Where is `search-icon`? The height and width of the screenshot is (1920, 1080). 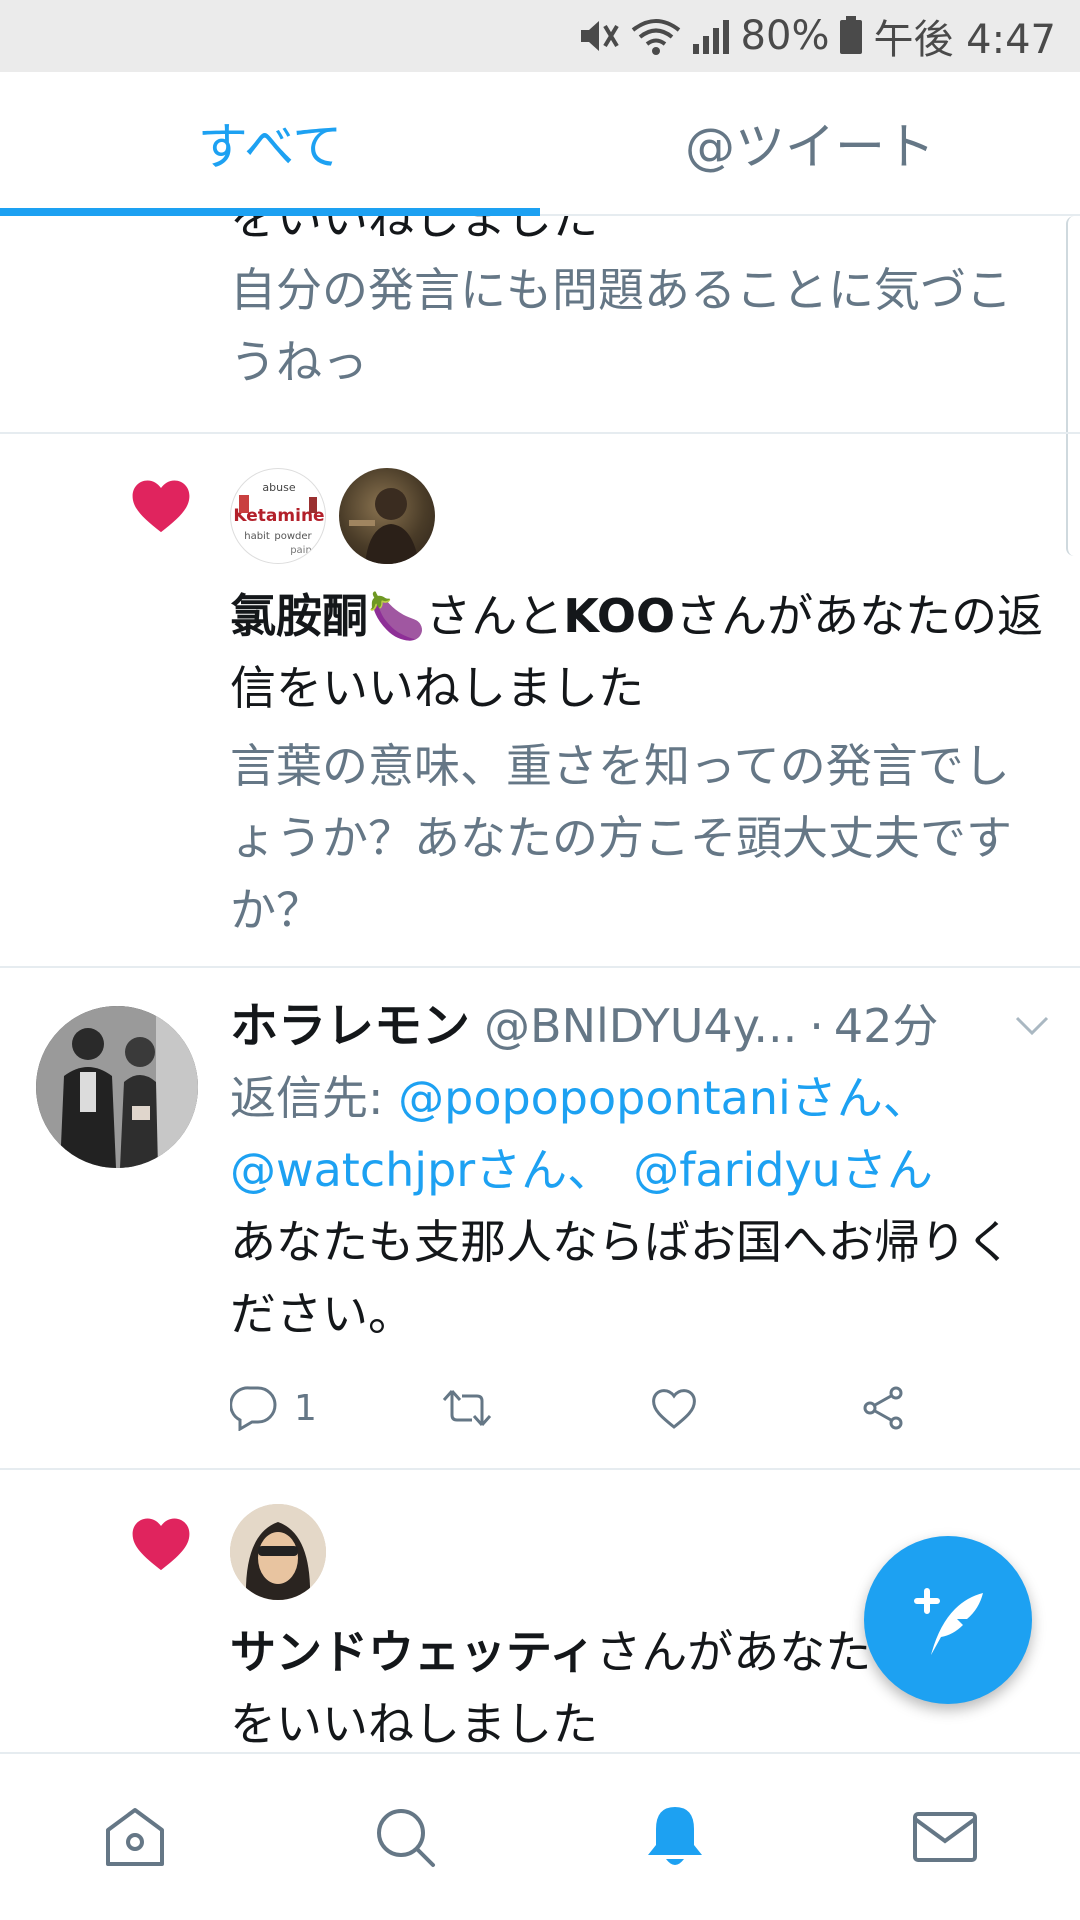 search-icon is located at coordinates (406, 1838).